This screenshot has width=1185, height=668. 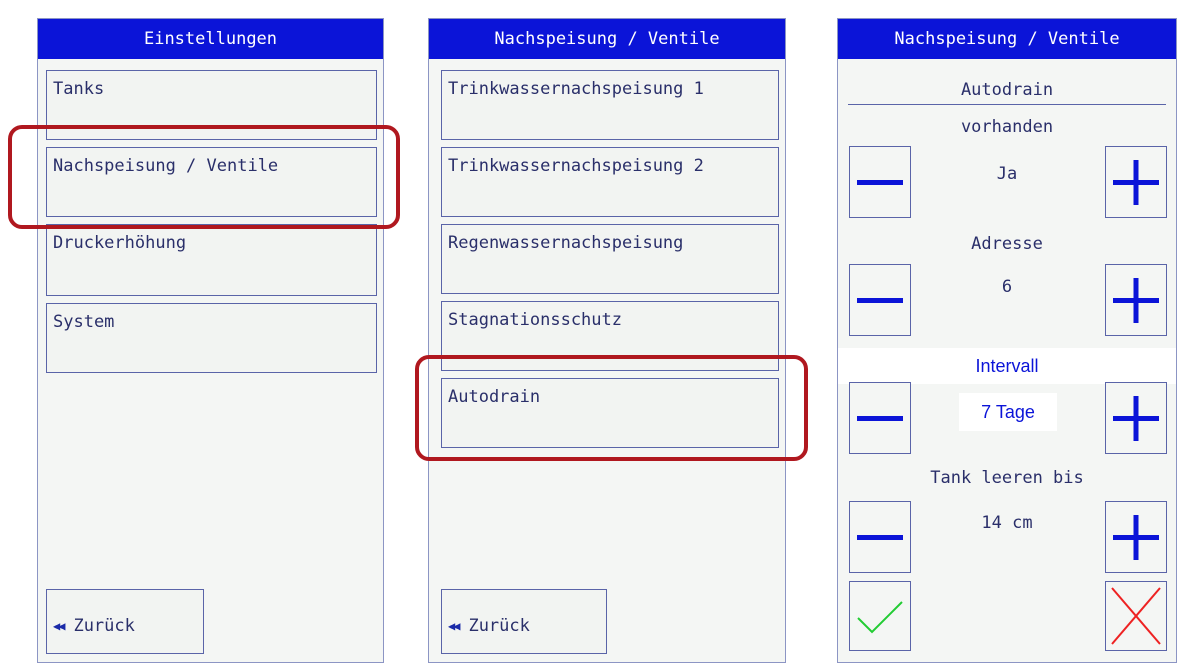 I want to click on menu-item-tanks: Tanks, so click(x=211, y=105).